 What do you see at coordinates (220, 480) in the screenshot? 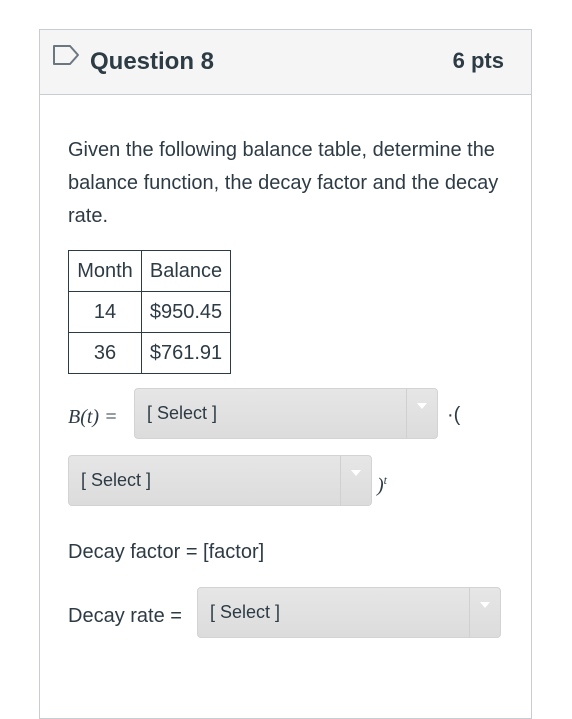
I see `decay-base-select: [ Select ]` at bounding box center [220, 480].